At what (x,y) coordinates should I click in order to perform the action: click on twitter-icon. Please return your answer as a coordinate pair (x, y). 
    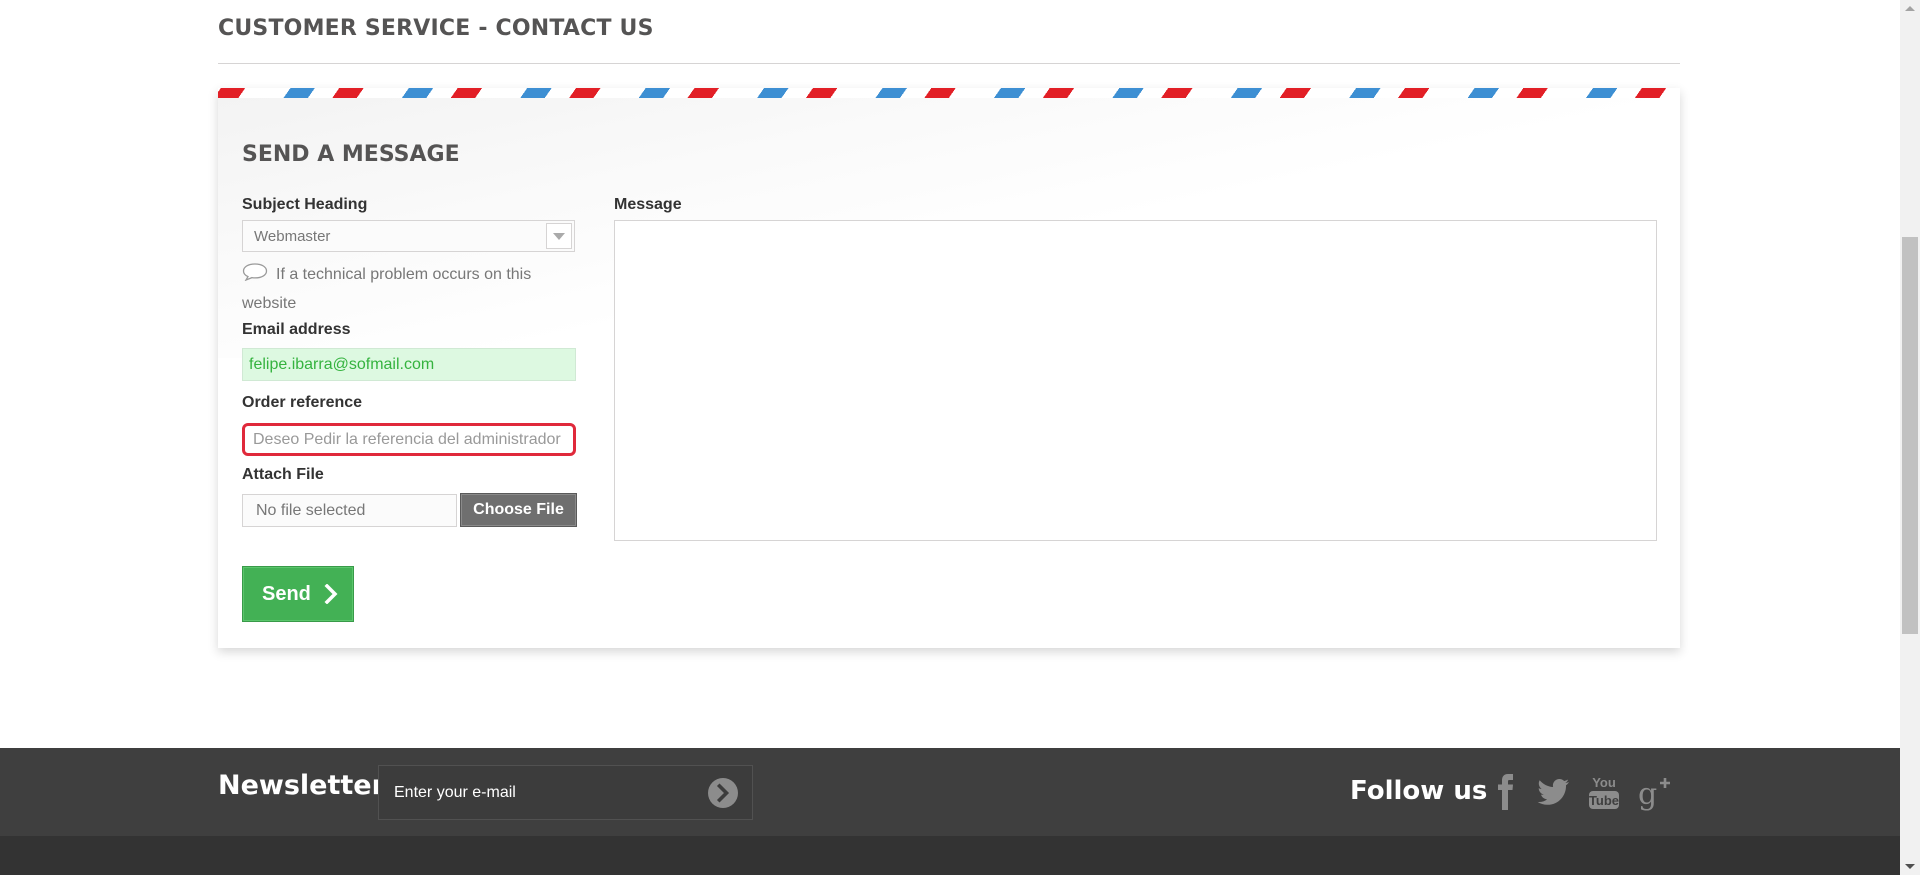
    Looking at the image, I should click on (1554, 792).